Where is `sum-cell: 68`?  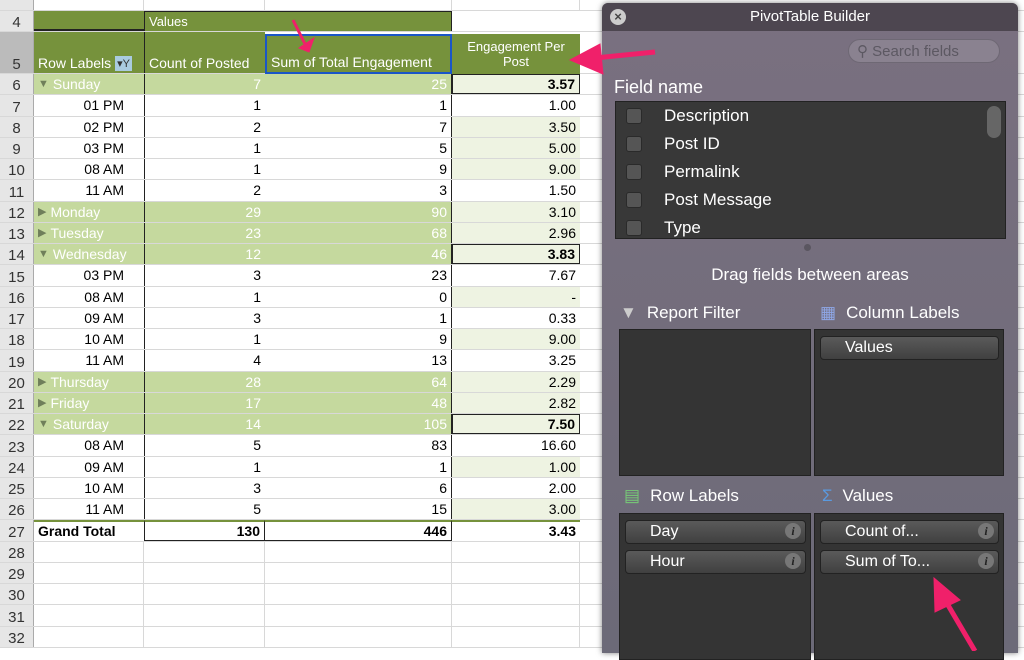
sum-cell: 68 is located at coordinates (358, 232).